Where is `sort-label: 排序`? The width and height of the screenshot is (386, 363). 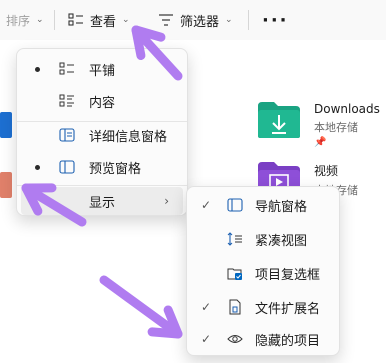
sort-label: 排序 is located at coordinates (18, 20).